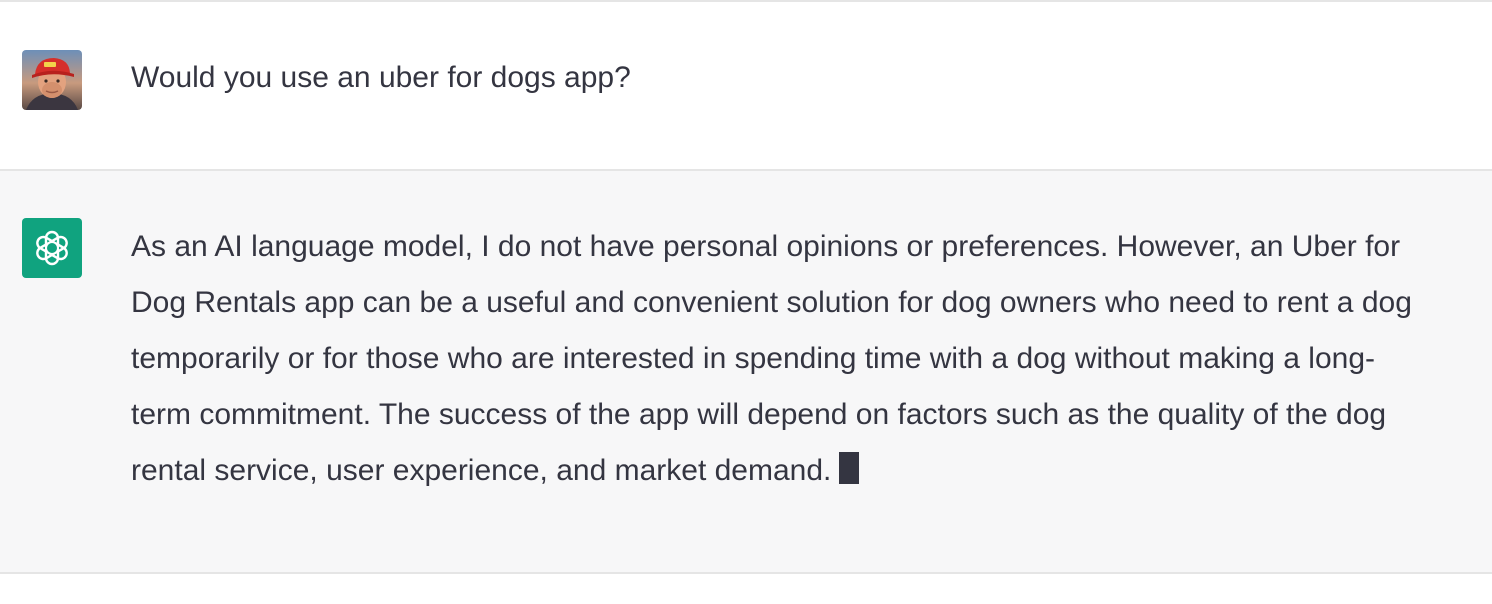  I want to click on user-avatar, so click(52, 80).